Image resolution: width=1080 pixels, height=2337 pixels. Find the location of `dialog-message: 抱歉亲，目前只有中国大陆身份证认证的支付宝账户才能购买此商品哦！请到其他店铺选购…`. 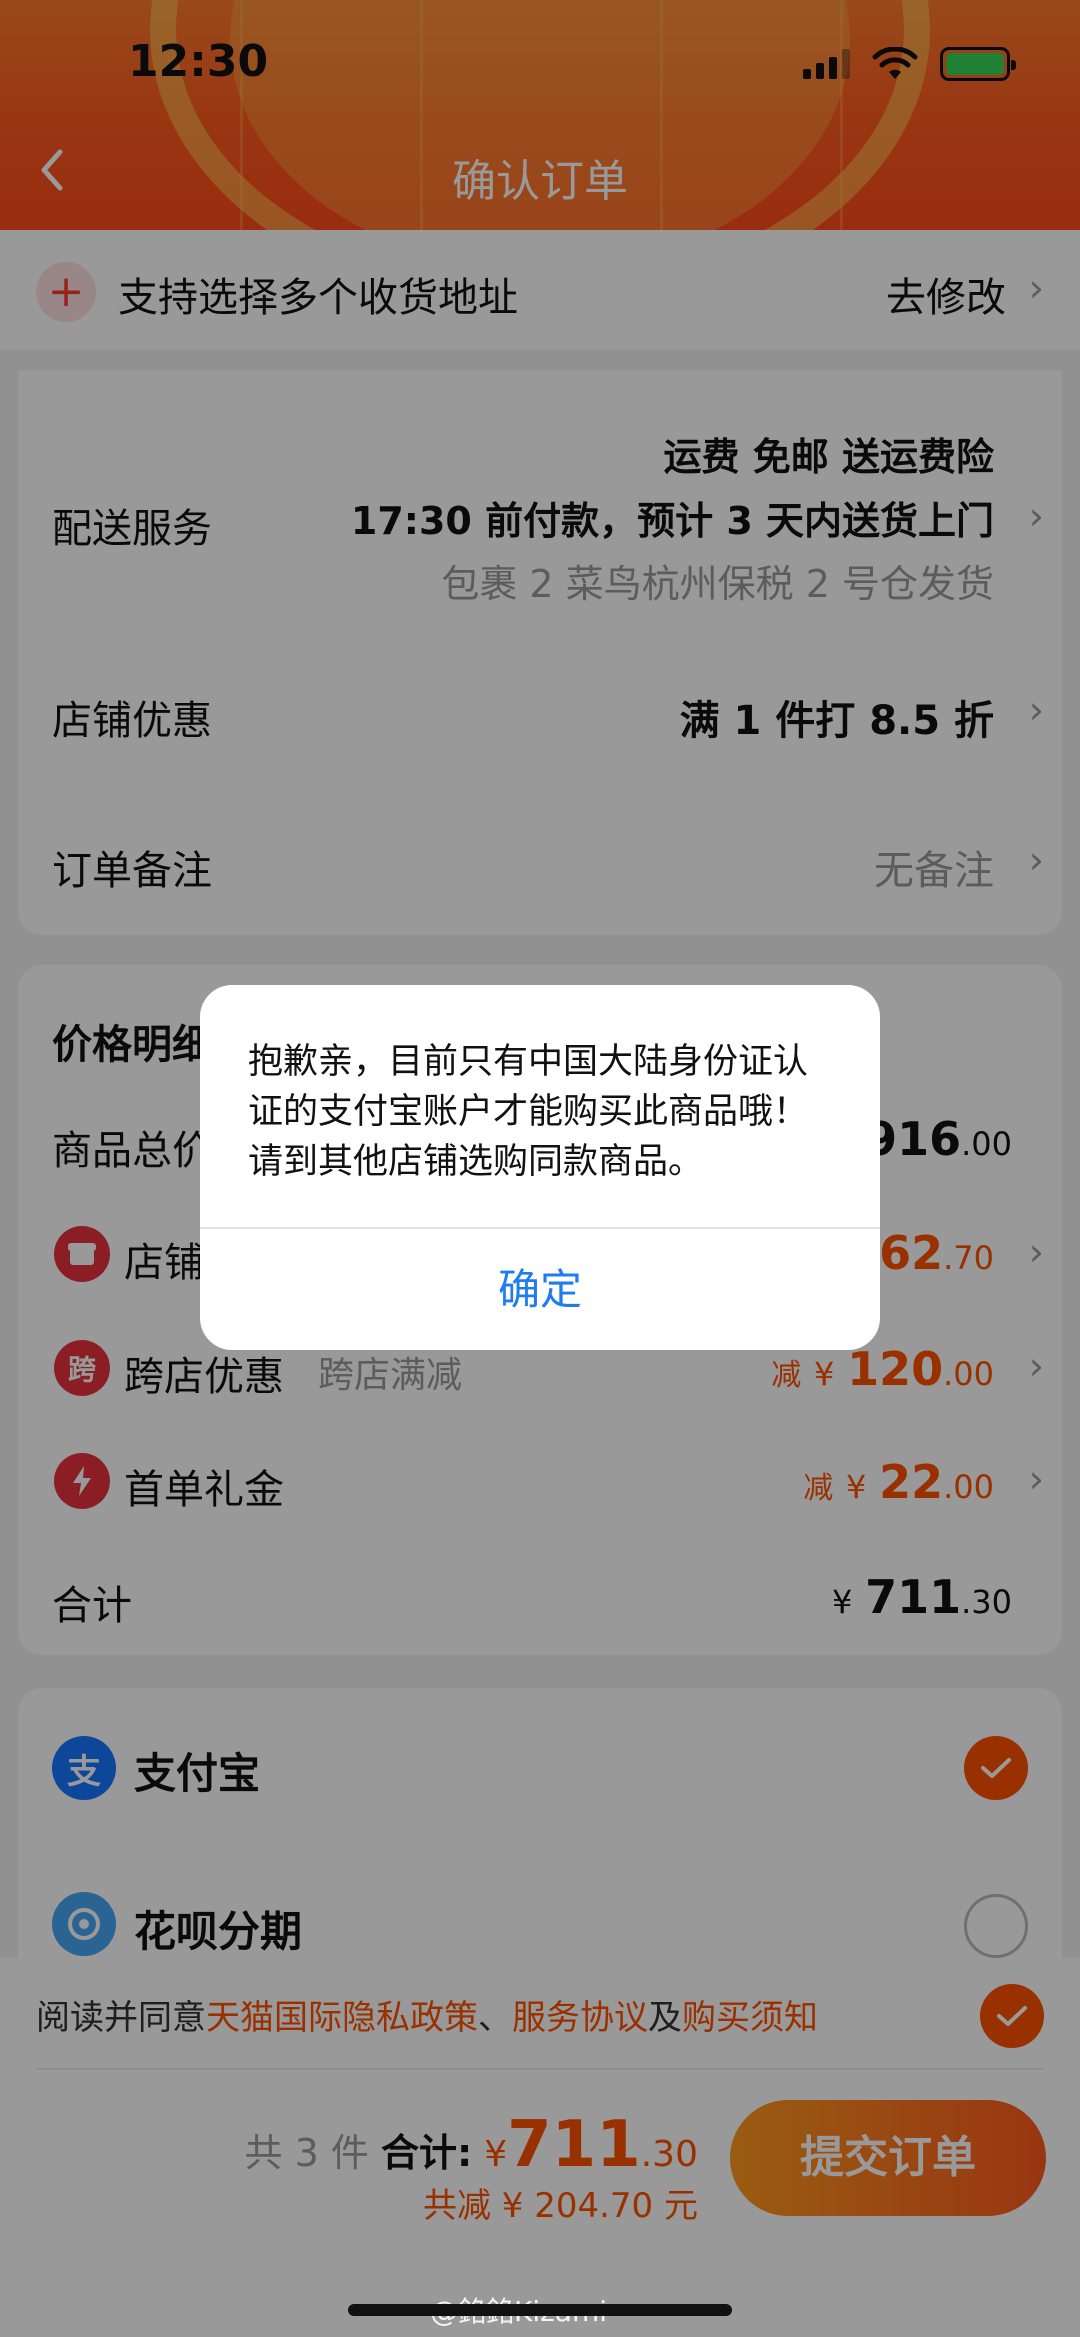

dialog-message: 抱歉亲，目前只有中国大陆身份证认证的支付宝账户才能购买此商品哦！请到其他店铺选购… is located at coordinates (528, 1112).